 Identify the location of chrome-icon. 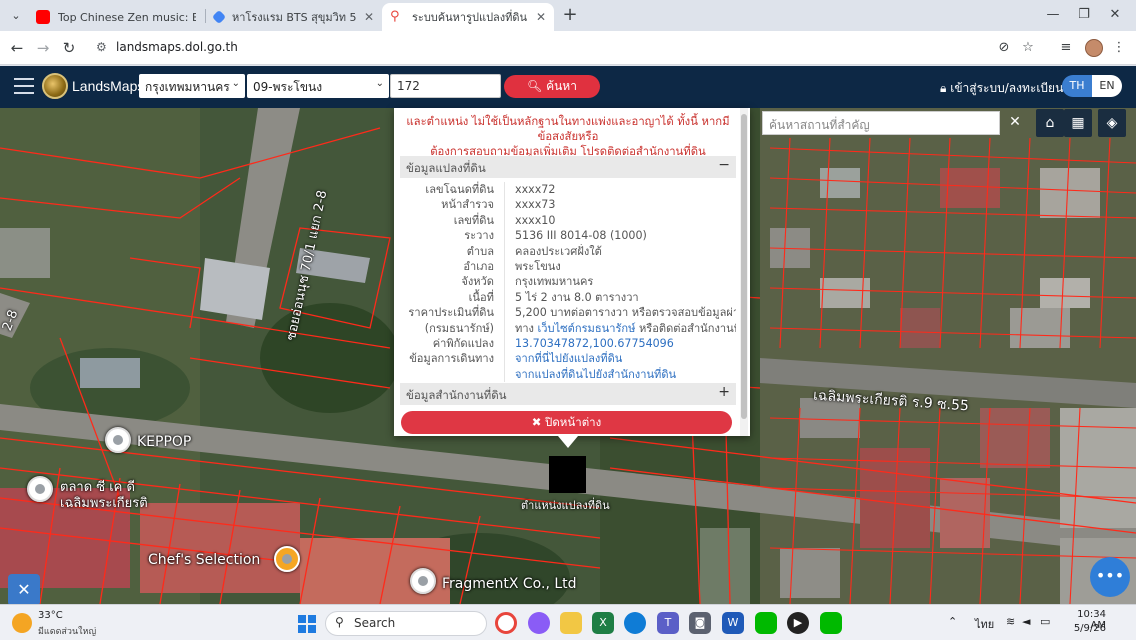
(506, 623).